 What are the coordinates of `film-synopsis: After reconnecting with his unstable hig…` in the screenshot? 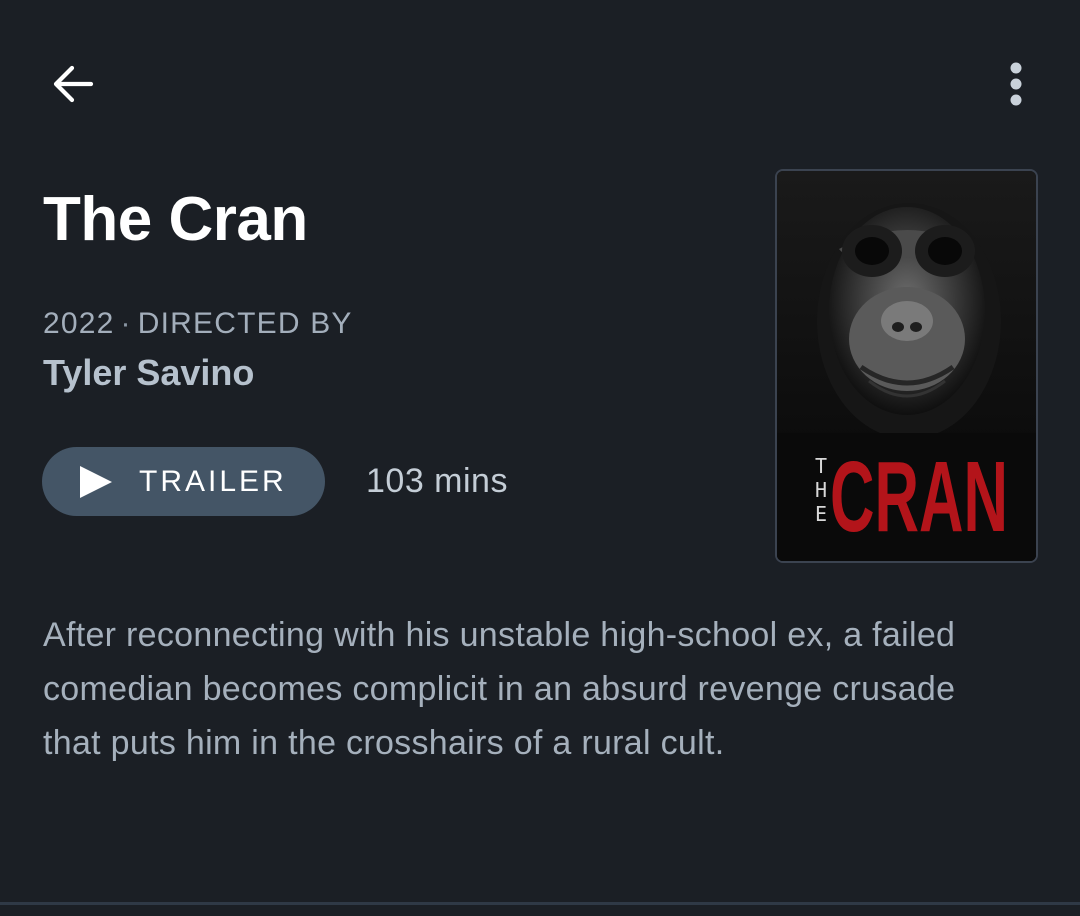 It's located at (499, 689).